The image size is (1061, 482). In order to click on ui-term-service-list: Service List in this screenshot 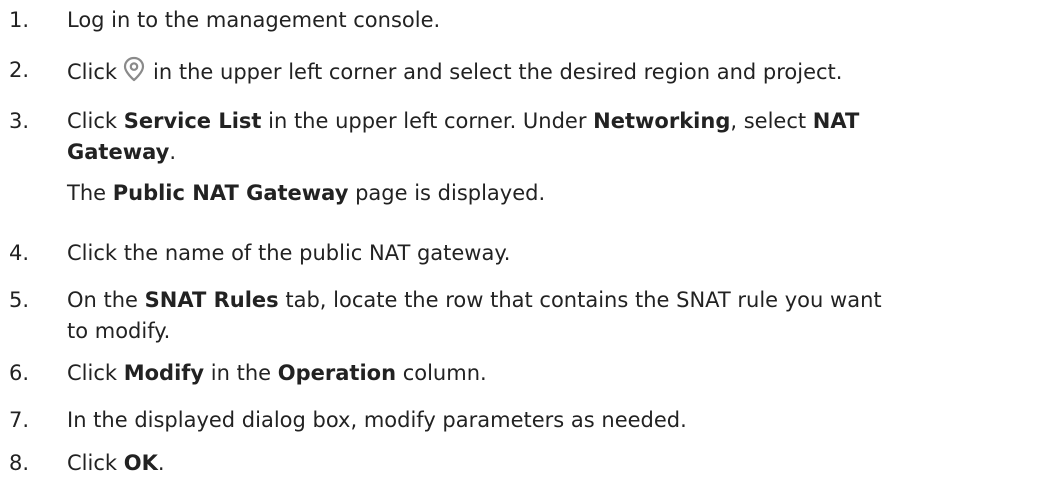, I will do `click(192, 121)`.